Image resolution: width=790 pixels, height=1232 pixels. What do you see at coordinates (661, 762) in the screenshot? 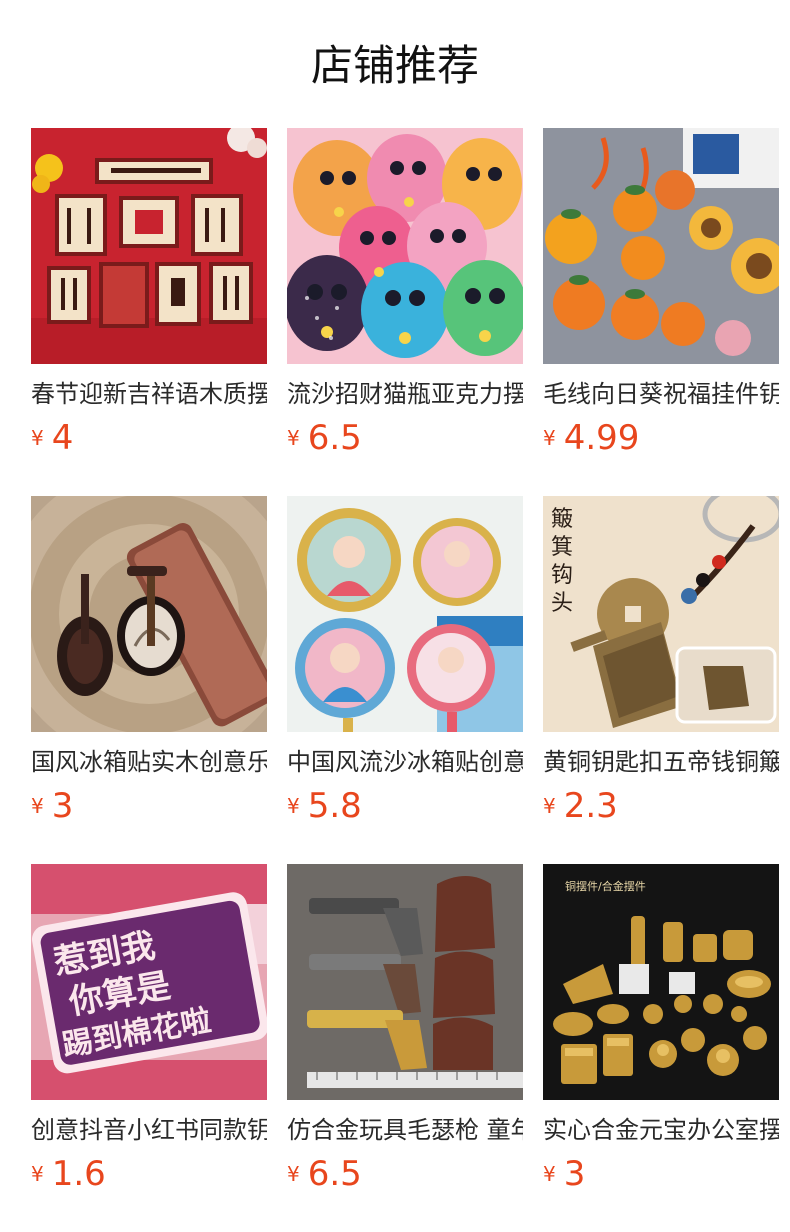
I see `product-name: 黄铜钥匙扣五帝钱铜簸箕` at bounding box center [661, 762].